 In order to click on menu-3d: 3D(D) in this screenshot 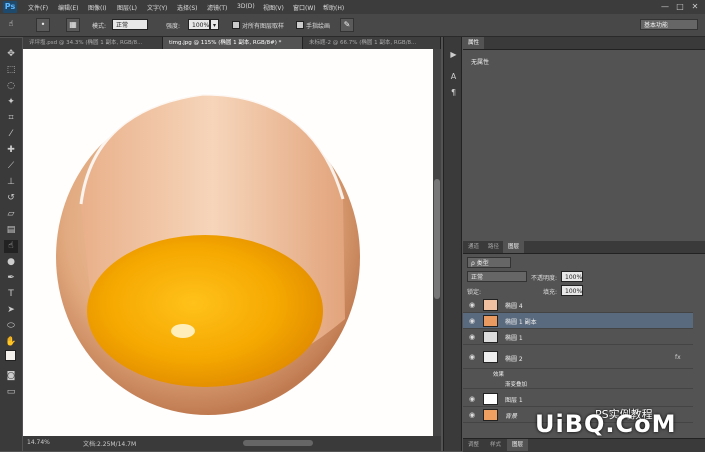, I will do `click(246, 6)`.